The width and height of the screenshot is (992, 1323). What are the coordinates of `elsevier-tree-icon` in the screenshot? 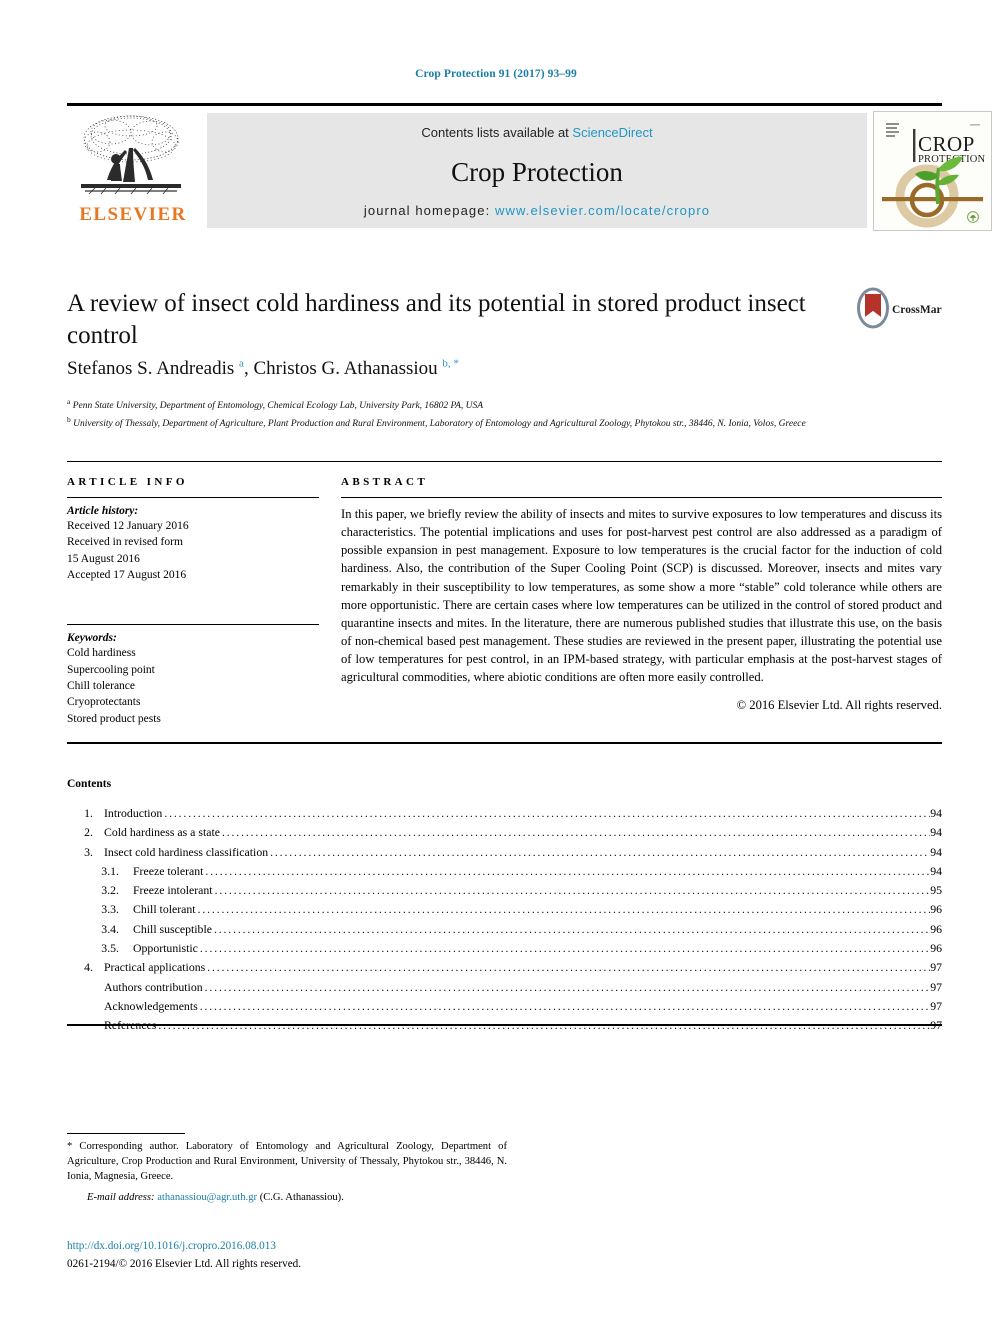 It's located at (131, 155).